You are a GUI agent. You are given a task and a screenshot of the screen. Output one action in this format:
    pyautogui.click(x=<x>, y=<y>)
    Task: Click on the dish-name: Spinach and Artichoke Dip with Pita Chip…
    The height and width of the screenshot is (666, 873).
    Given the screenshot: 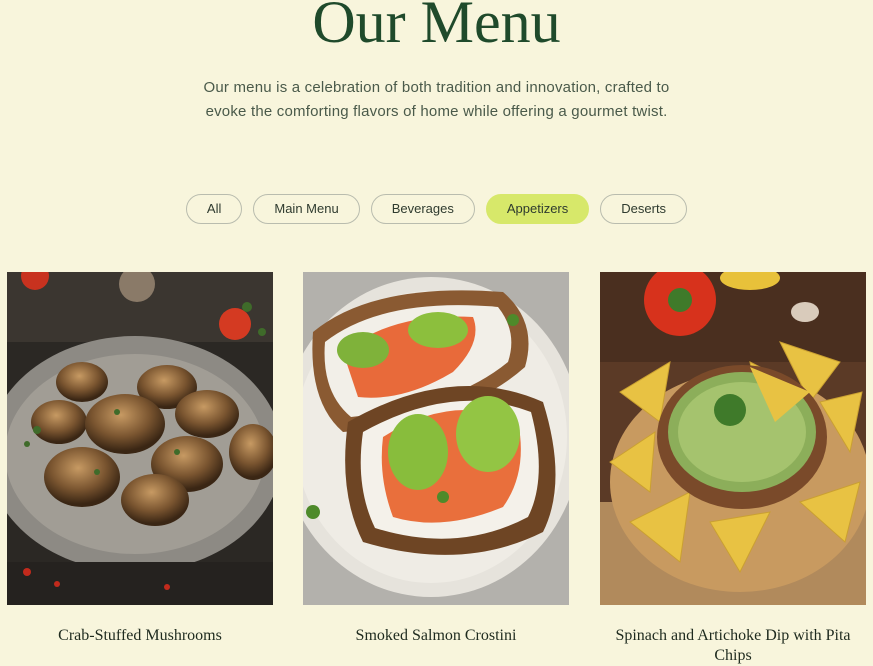 What is the action you would take?
    pyautogui.click(x=733, y=646)
    